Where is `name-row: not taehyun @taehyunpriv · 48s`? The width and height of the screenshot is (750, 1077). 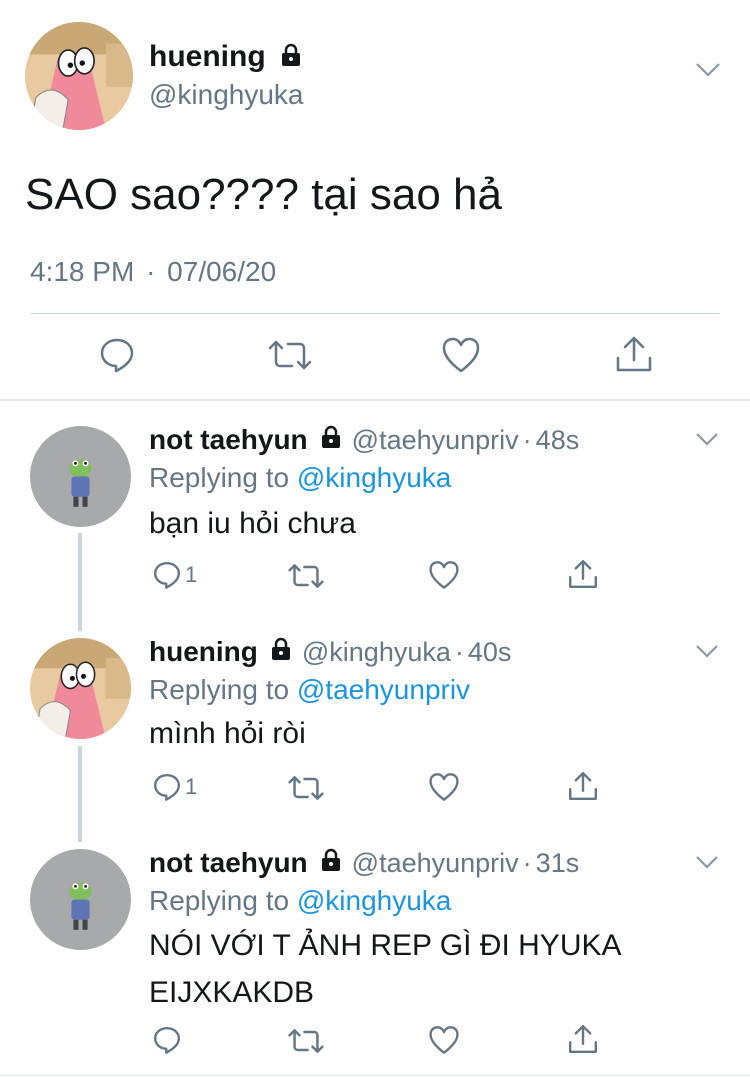
name-row: not taehyun @taehyunpriv · 48s is located at coordinates (364, 440).